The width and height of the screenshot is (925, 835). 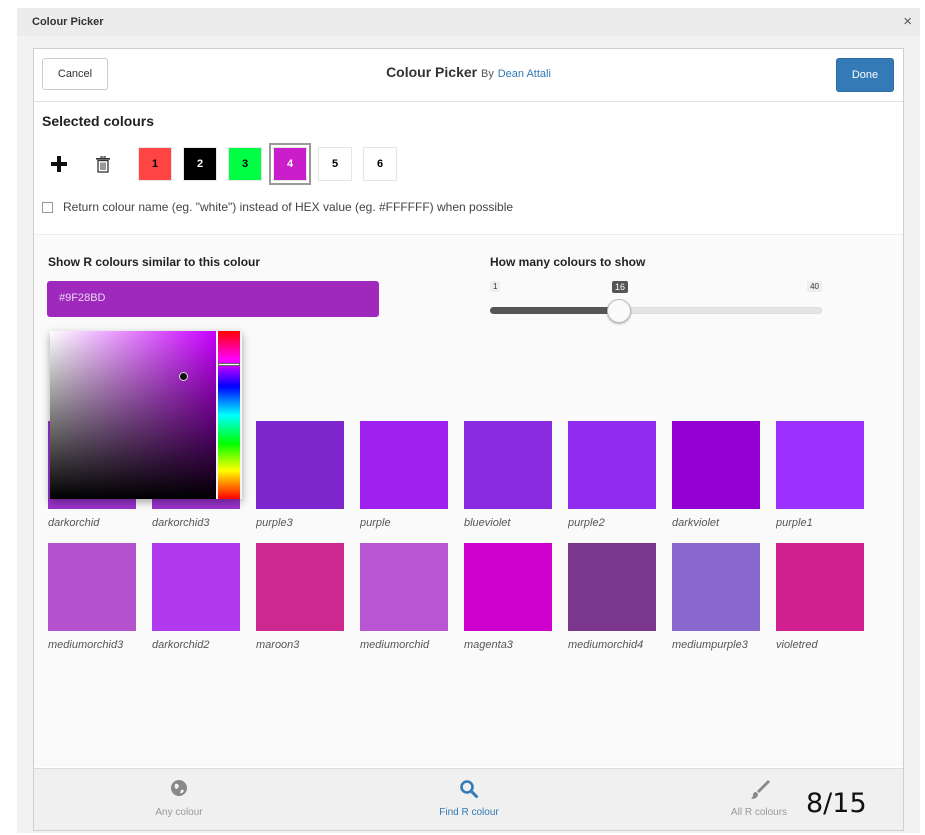 What do you see at coordinates (760, 789) in the screenshot?
I see `brush-icon` at bounding box center [760, 789].